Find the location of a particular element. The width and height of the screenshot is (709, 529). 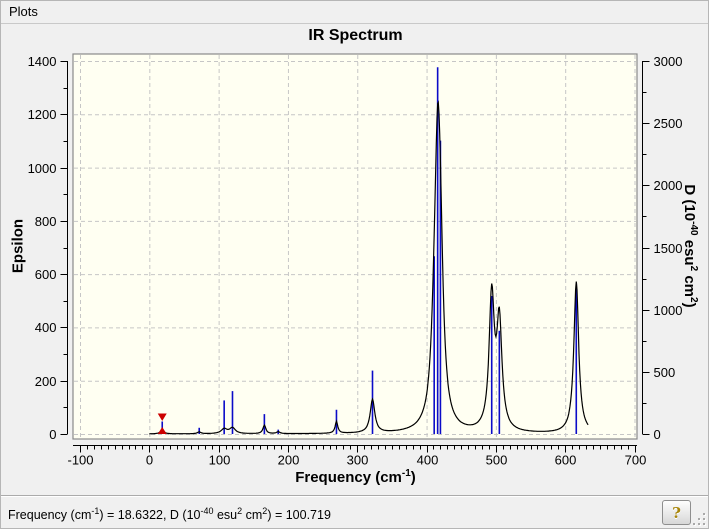

y-right-tick-label: 2500 is located at coordinates (668, 123).